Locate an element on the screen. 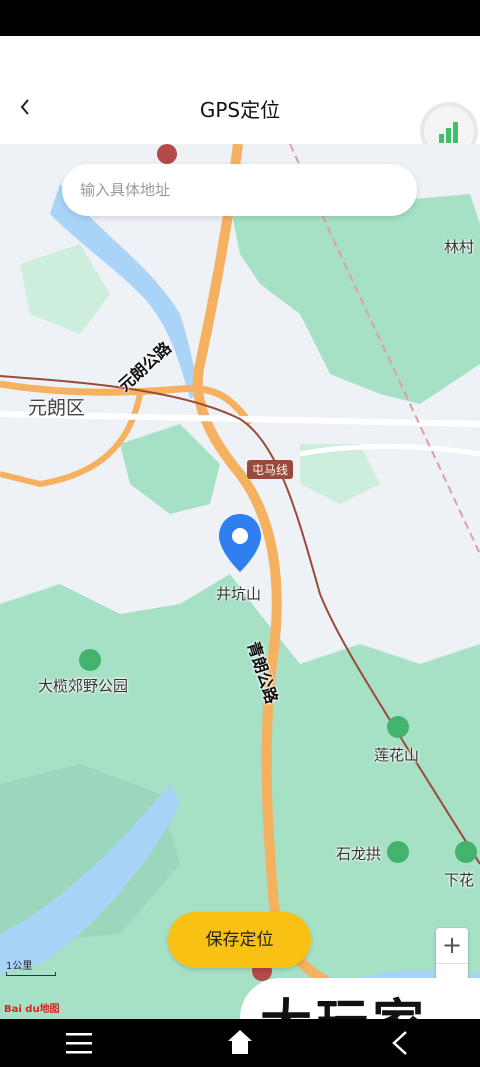 The height and width of the screenshot is (1067, 480). place-label: 元朗区 is located at coordinates (57, 408).